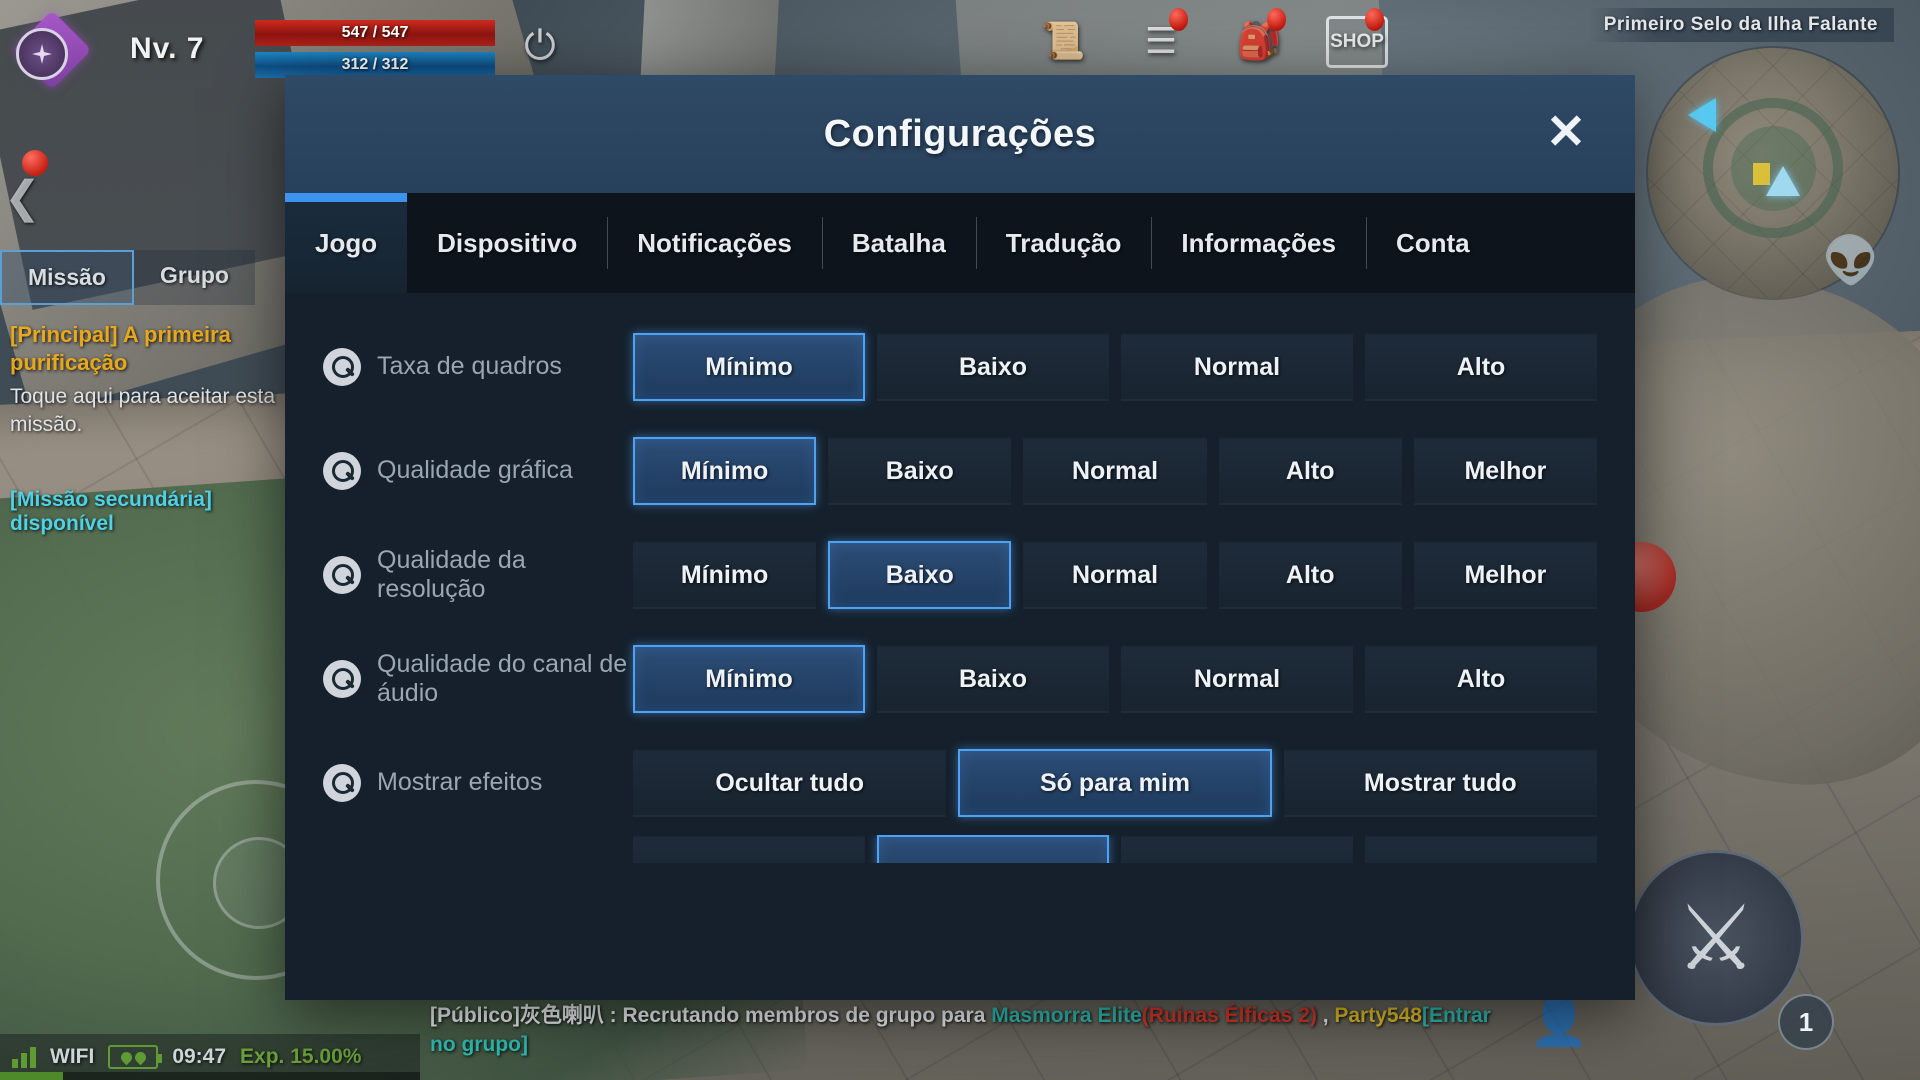 Image resolution: width=1920 pixels, height=1080 pixels. I want to click on setting-options: Mínimo Baixo Normal Alto Melhor, so click(1115, 575).